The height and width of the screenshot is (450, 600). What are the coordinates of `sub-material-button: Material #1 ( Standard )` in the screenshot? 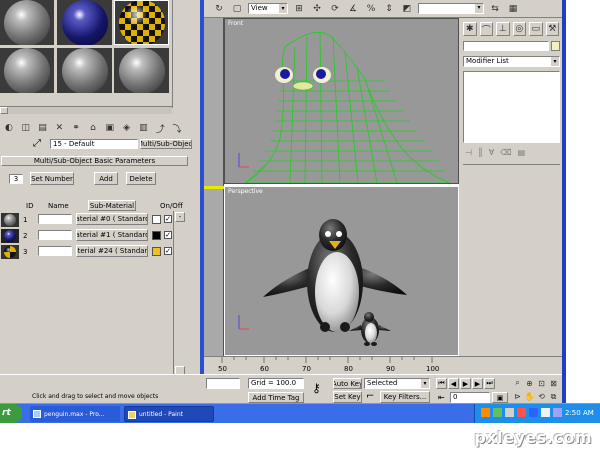 It's located at (112, 235).